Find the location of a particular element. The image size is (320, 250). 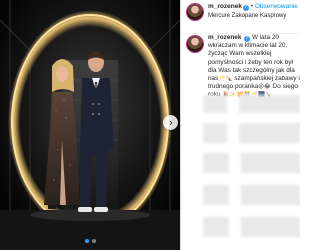

location-link: Mercure Zakopane Kasprowy is located at coordinates (247, 16).